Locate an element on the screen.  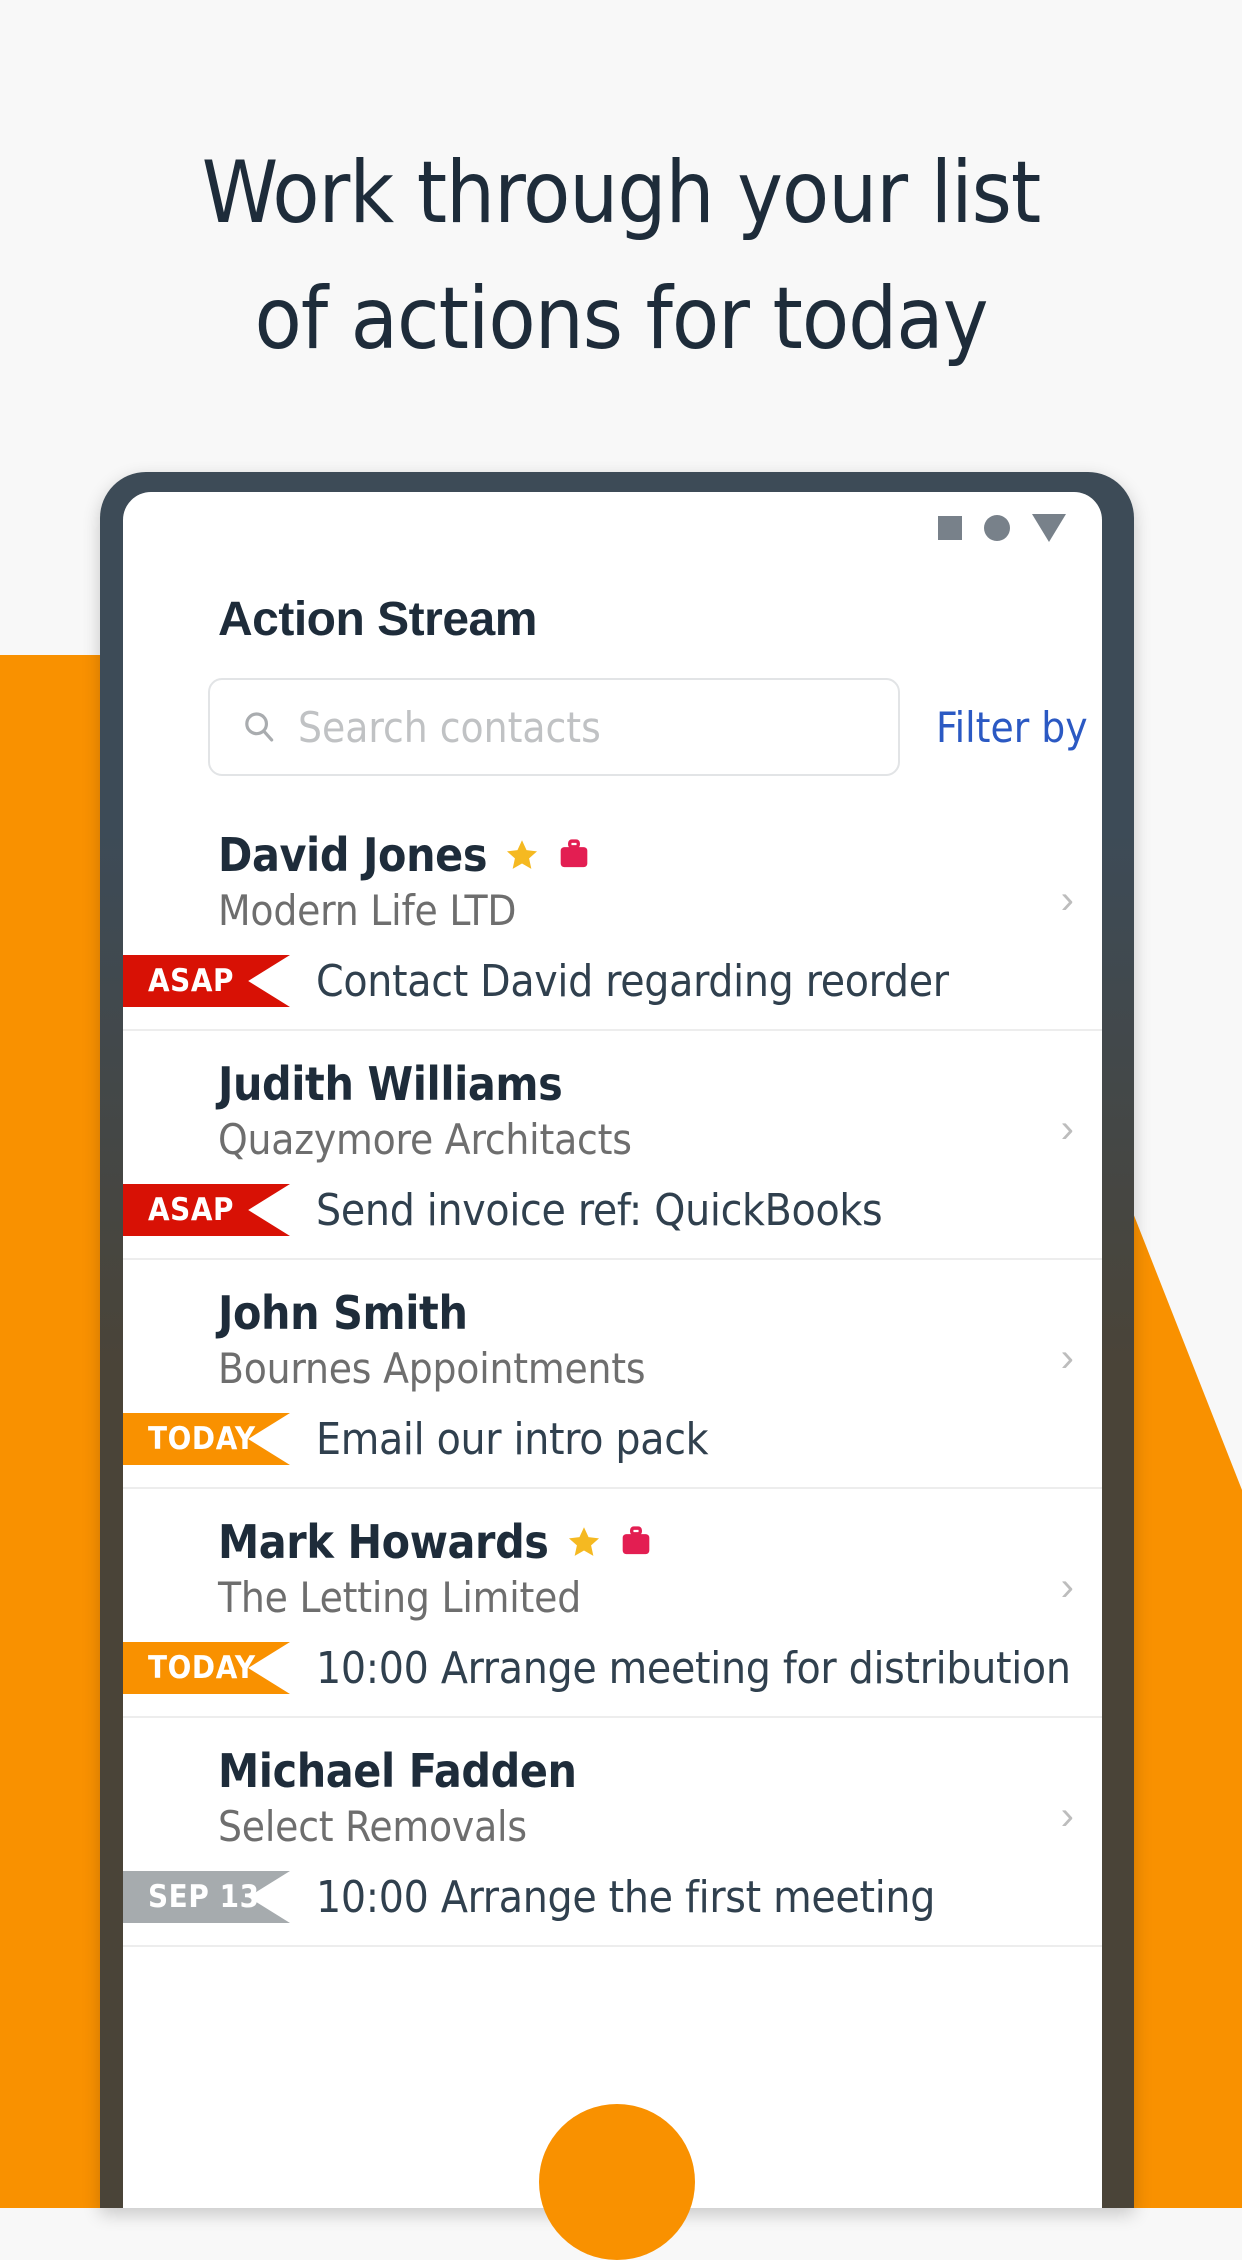
task-text: Contact David regarding reorder is located at coordinates (632, 981).